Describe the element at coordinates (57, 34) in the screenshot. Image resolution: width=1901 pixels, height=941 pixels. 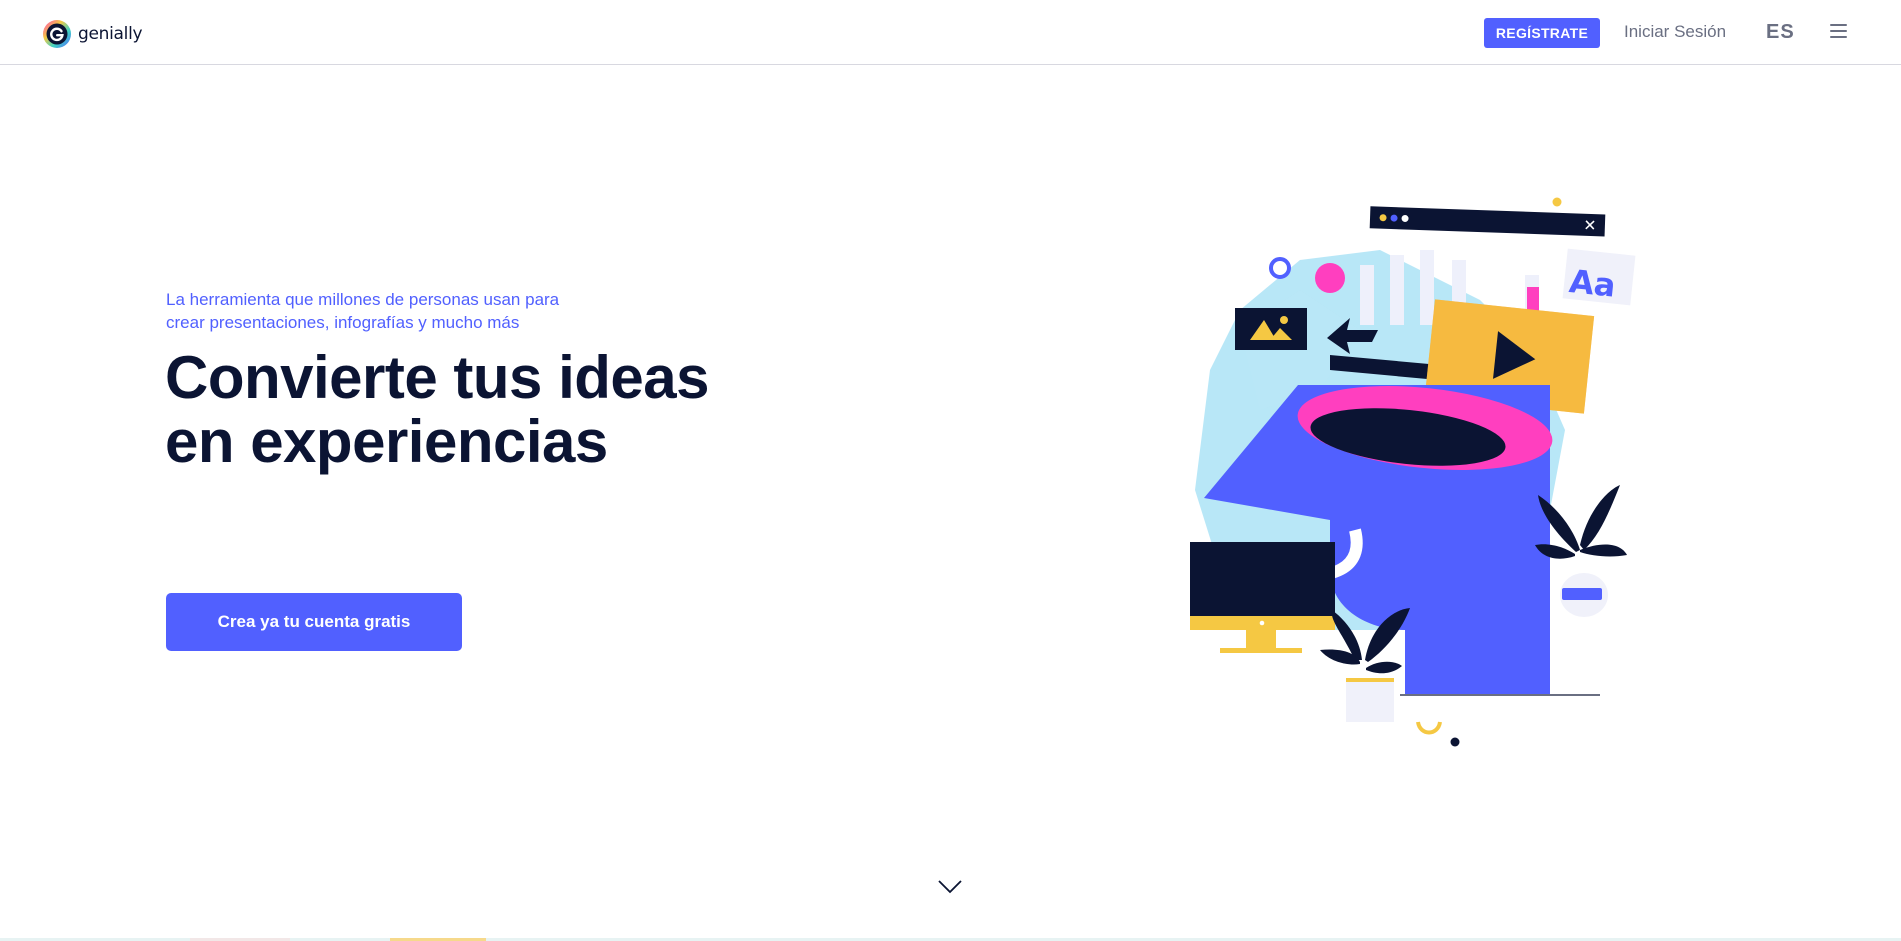
I see `genially-logo-icon` at that location.